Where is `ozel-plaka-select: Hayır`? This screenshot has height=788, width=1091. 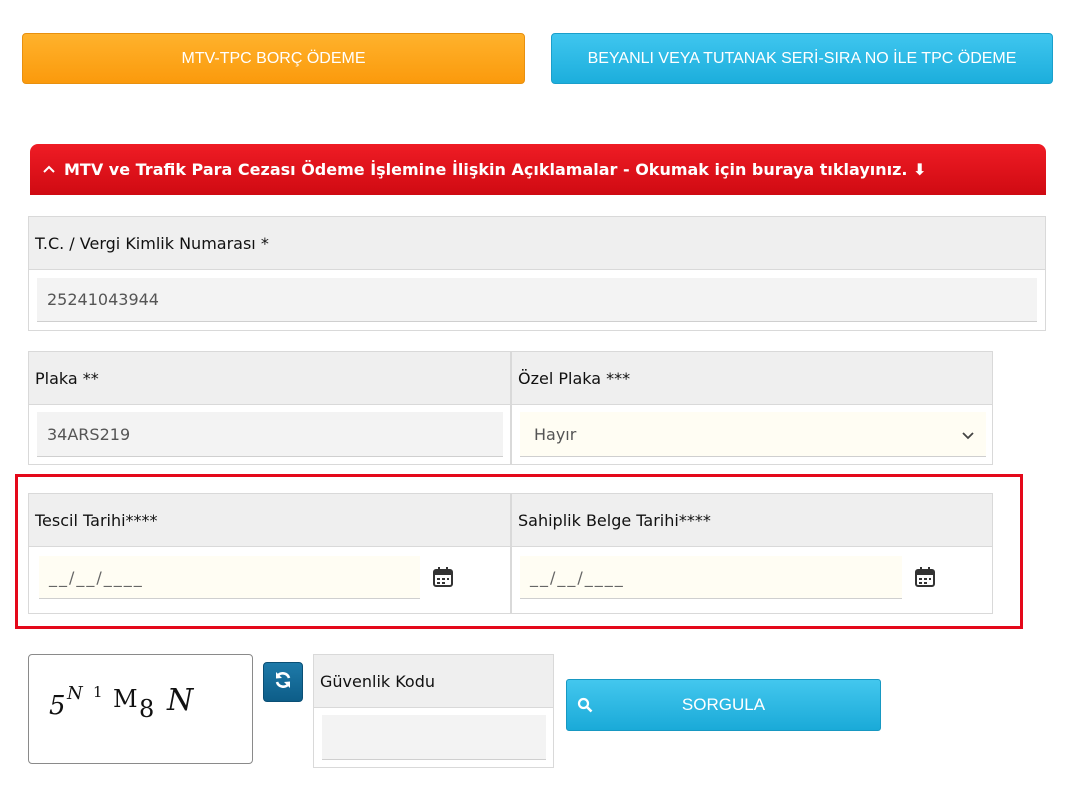 ozel-plaka-select: Hayır is located at coordinates (753, 434).